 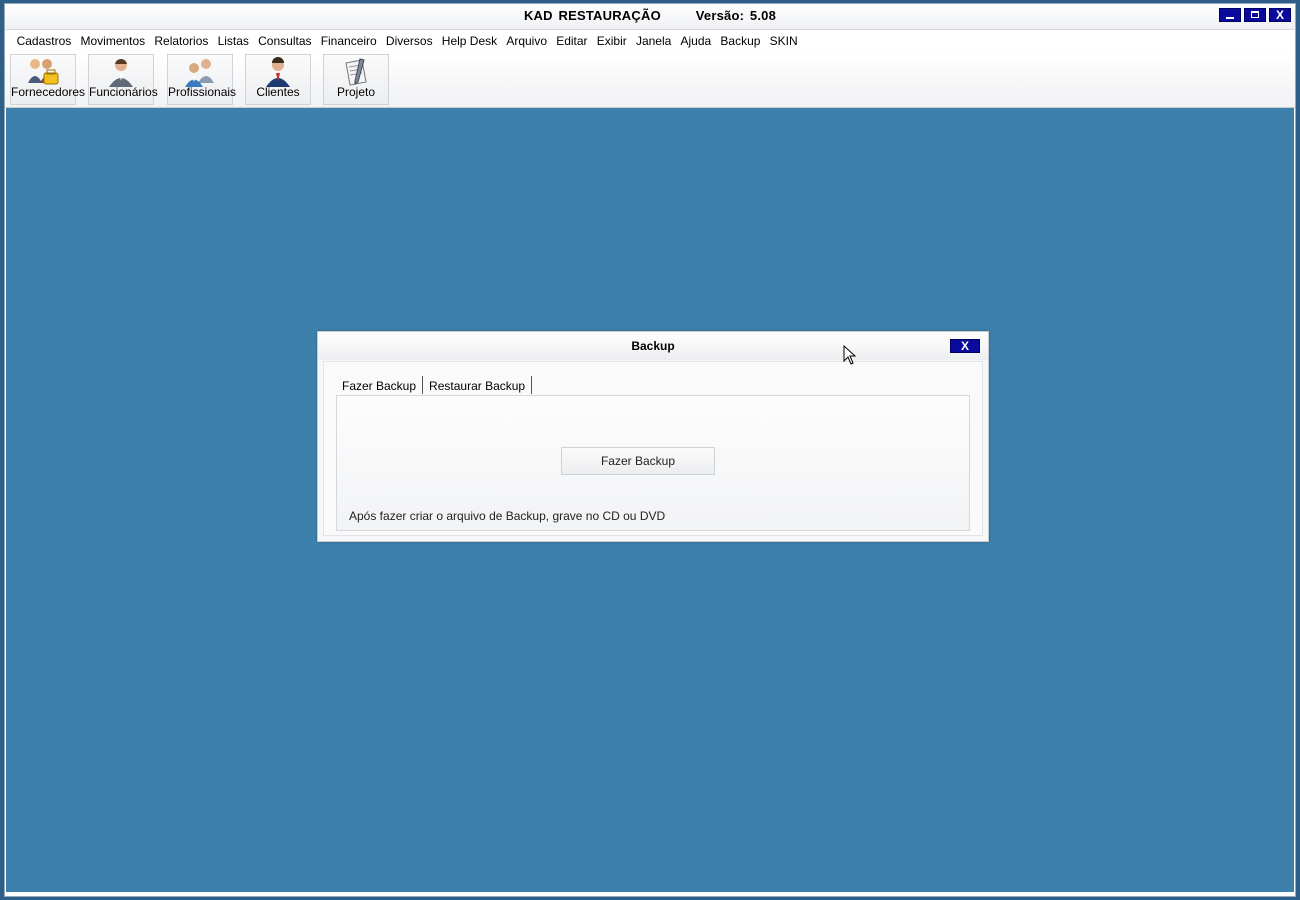 What do you see at coordinates (285, 41) in the screenshot?
I see `menu-consultas: Consultas` at bounding box center [285, 41].